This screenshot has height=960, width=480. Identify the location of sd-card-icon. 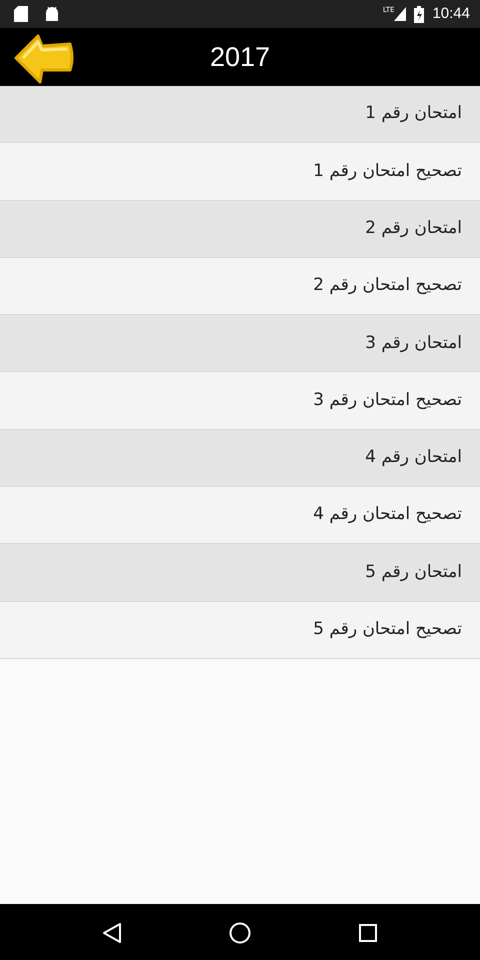
(21, 14).